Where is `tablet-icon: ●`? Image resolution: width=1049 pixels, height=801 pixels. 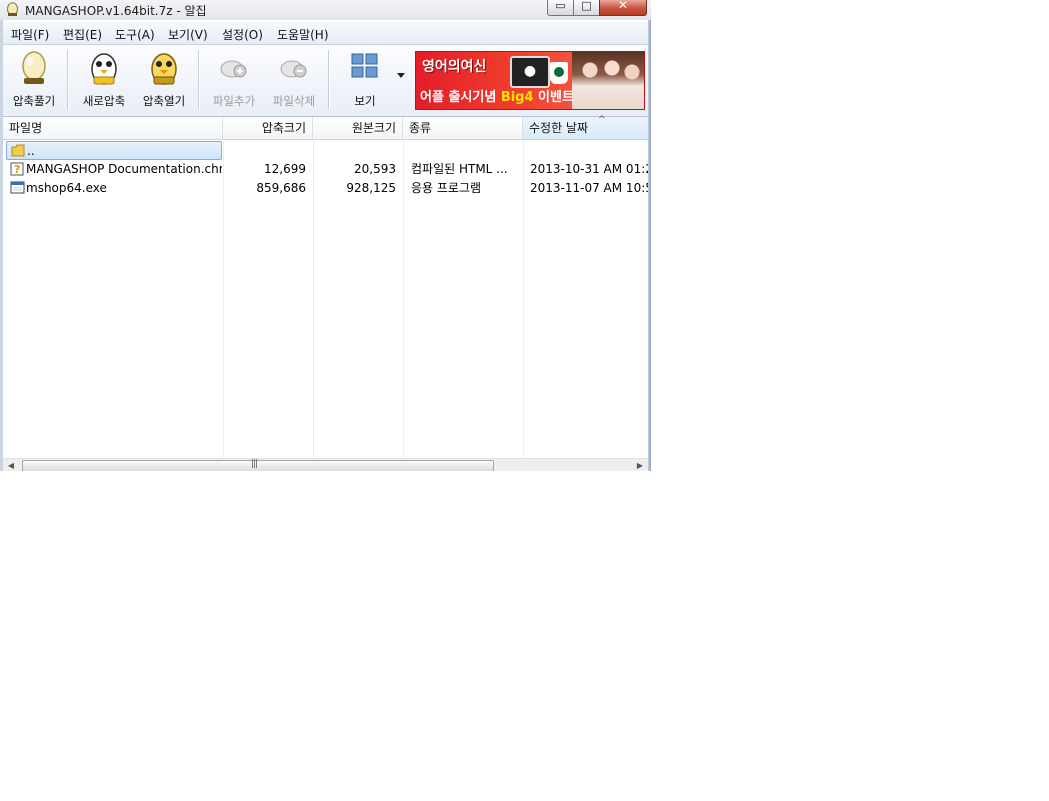 tablet-icon: ● is located at coordinates (530, 72).